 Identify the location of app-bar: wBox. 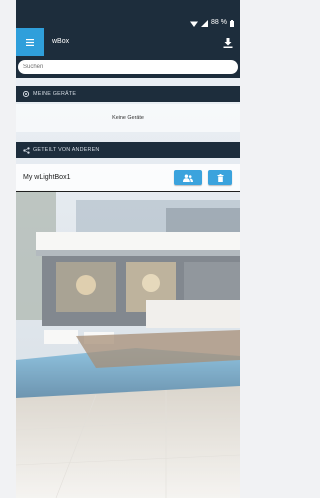
(128, 42).